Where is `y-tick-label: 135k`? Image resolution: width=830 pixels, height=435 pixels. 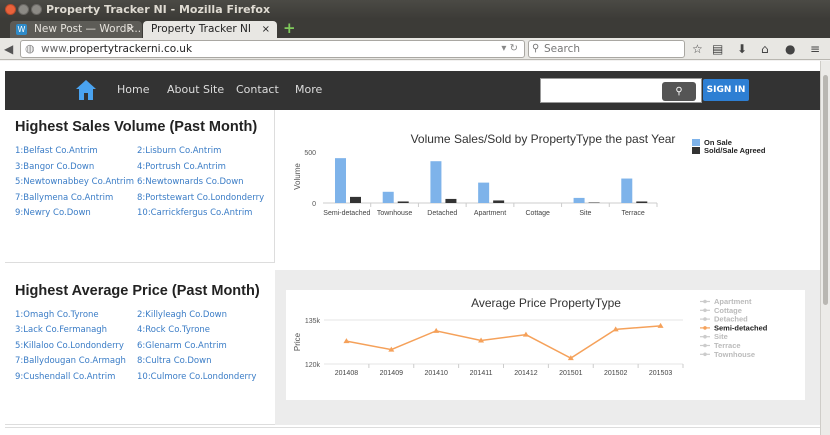
y-tick-label: 135k is located at coordinates (313, 321).